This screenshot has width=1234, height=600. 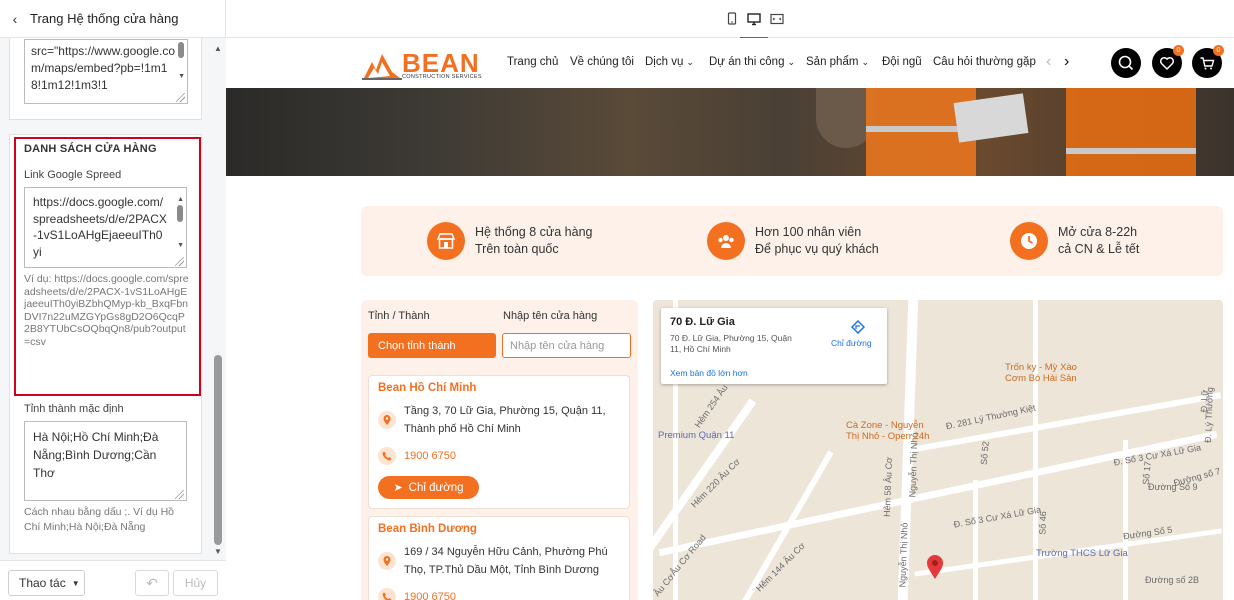 I want to click on feature-stores: Hệ thống 8 cửa hàng Trên toàn quốc, so click(x=509, y=241).